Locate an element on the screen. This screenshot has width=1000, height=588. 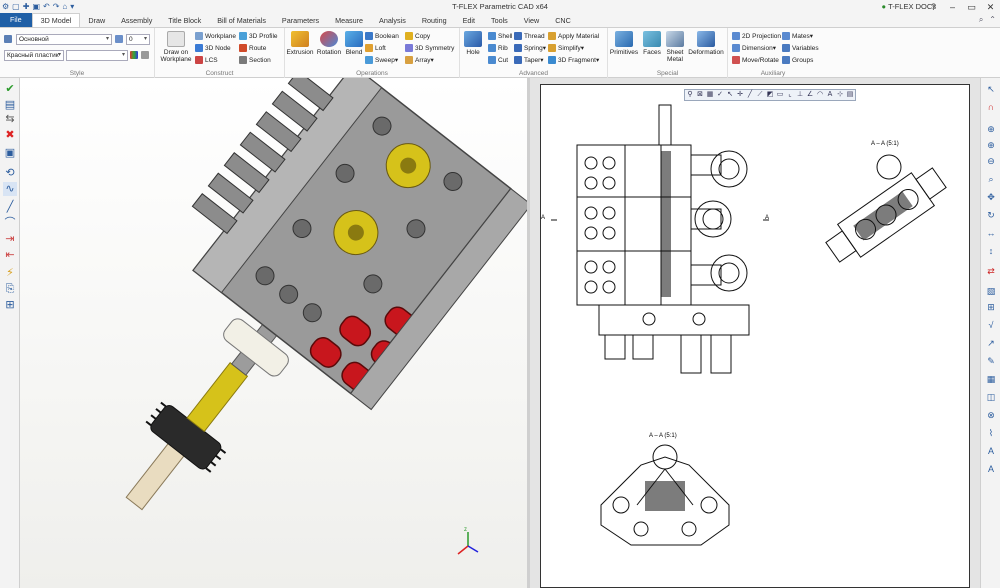
home-icon: ⌂ is located at coordinates (64, 7).